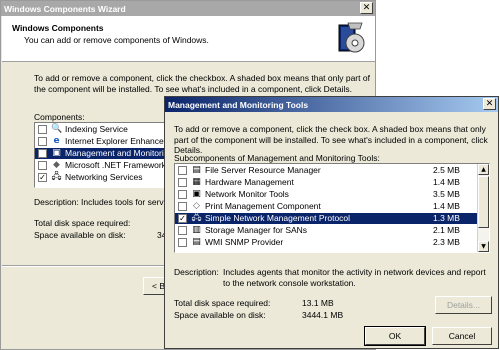 The width and height of the screenshot is (500, 350). What do you see at coordinates (263, 206) in the screenshot?
I see `subcomponent-label: Print Management Component` at bounding box center [263, 206].